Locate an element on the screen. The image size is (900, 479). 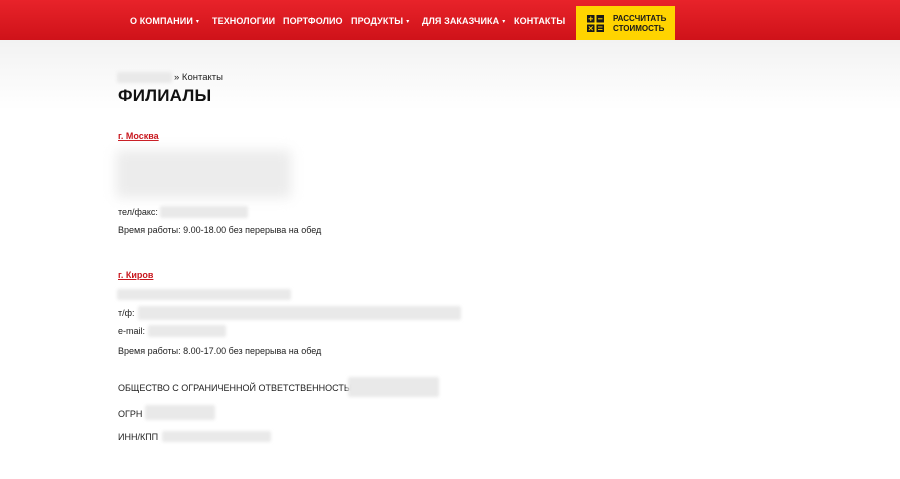
branch-email-label: e-mail: is located at coordinates (132, 331).